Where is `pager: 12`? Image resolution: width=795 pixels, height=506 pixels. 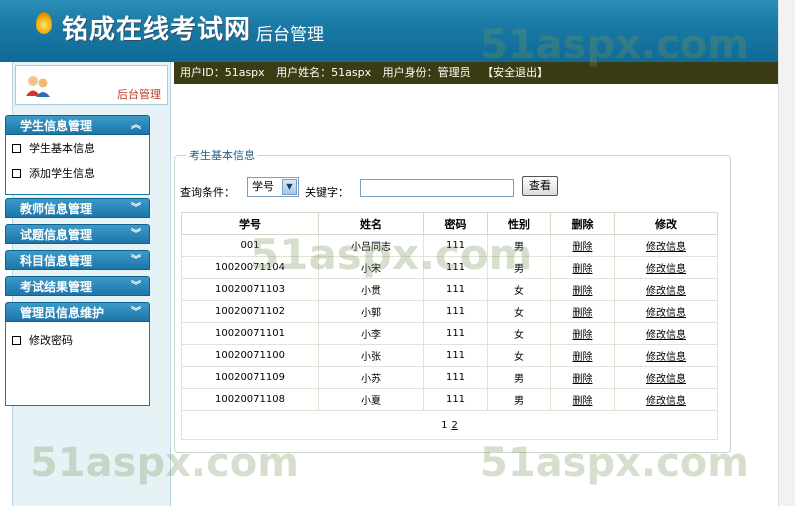 pager: 12 is located at coordinates (449, 425).